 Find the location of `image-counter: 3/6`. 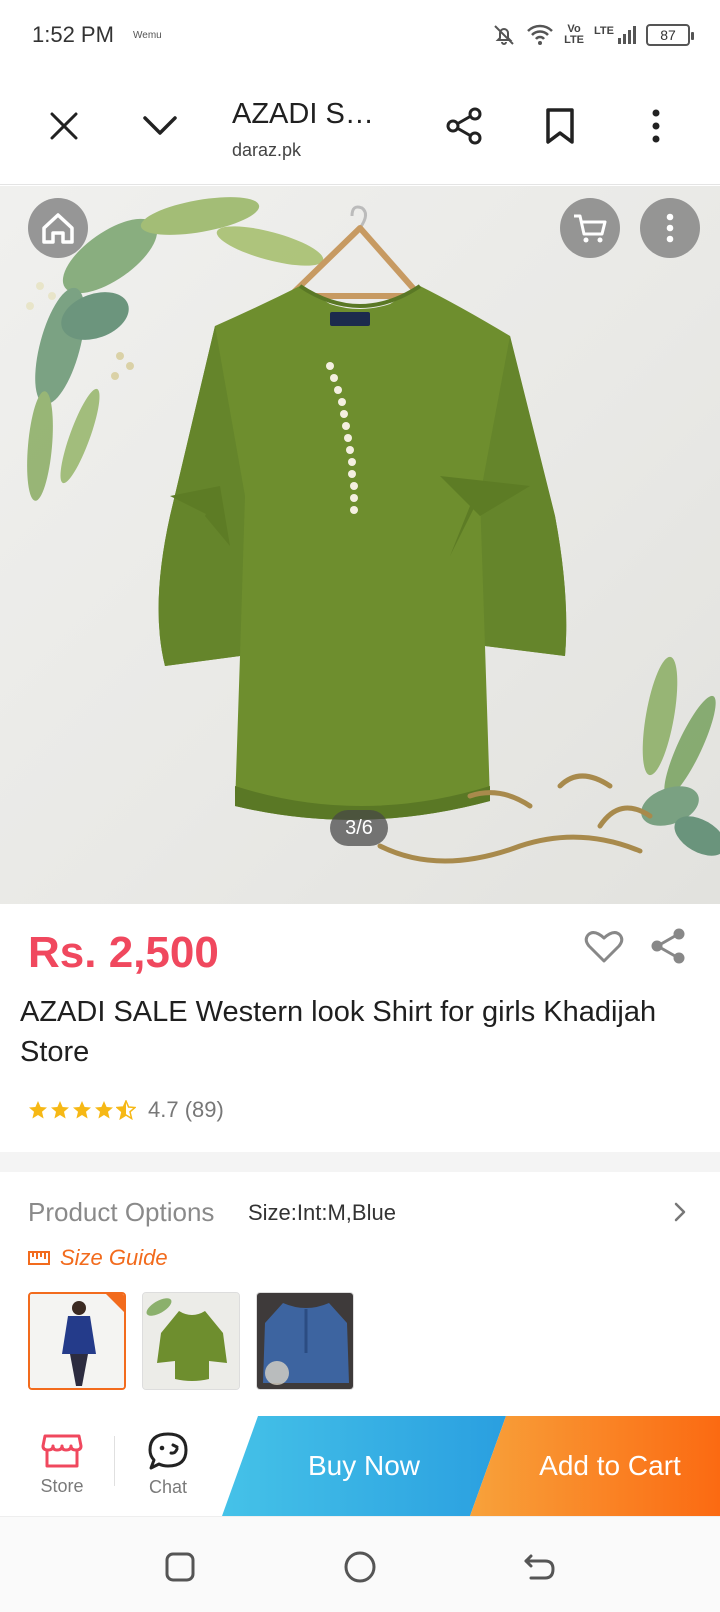

image-counter: 3/6 is located at coordinates (359, 828).